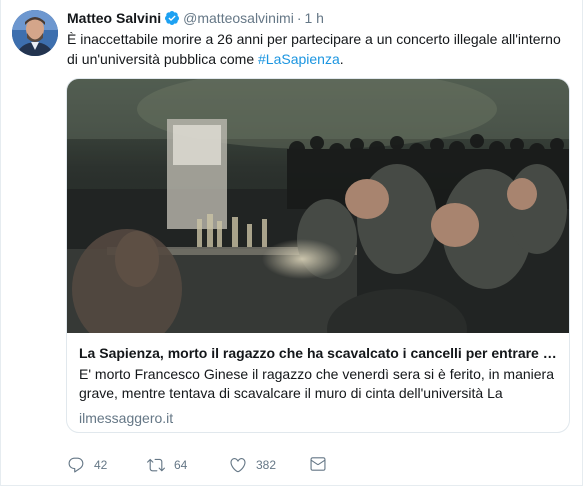  I want to click on tweet-text-end: ., so click(341, 59).